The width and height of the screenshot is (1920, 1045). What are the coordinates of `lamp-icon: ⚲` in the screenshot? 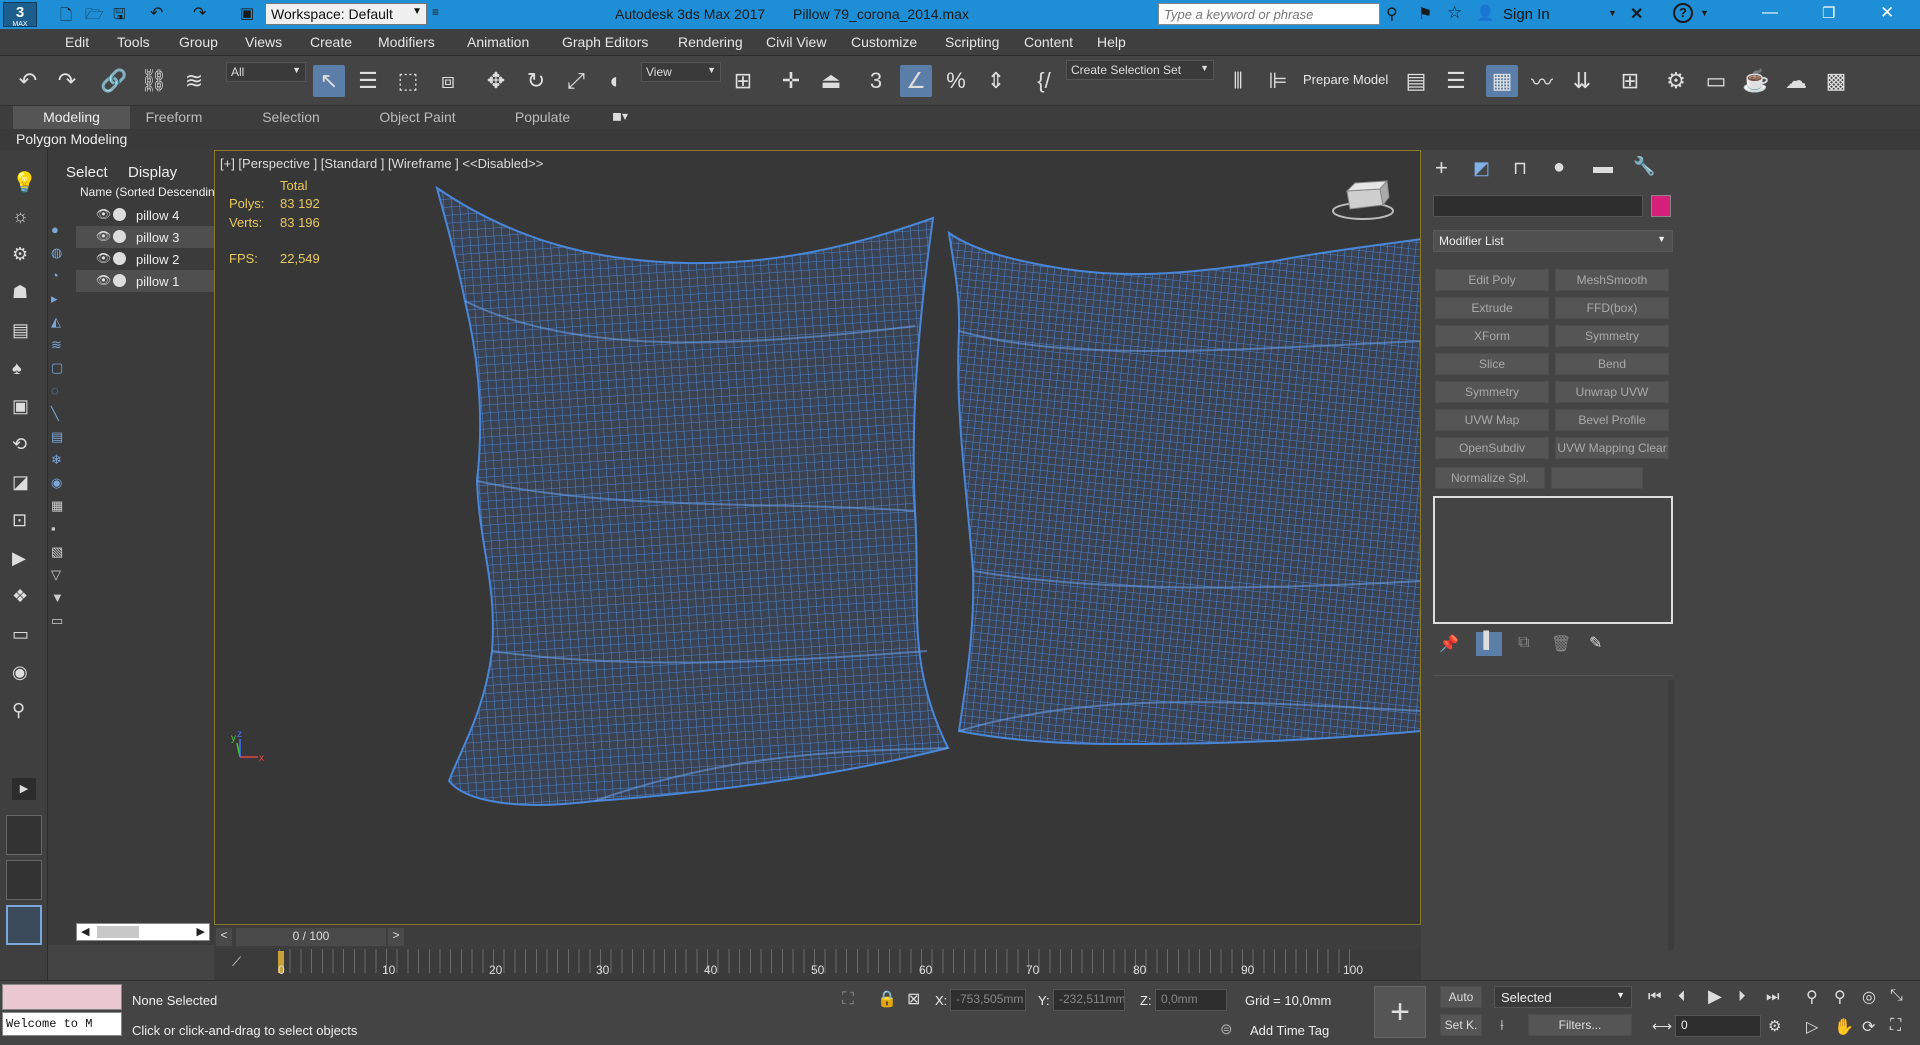 It's located at (18, 710).